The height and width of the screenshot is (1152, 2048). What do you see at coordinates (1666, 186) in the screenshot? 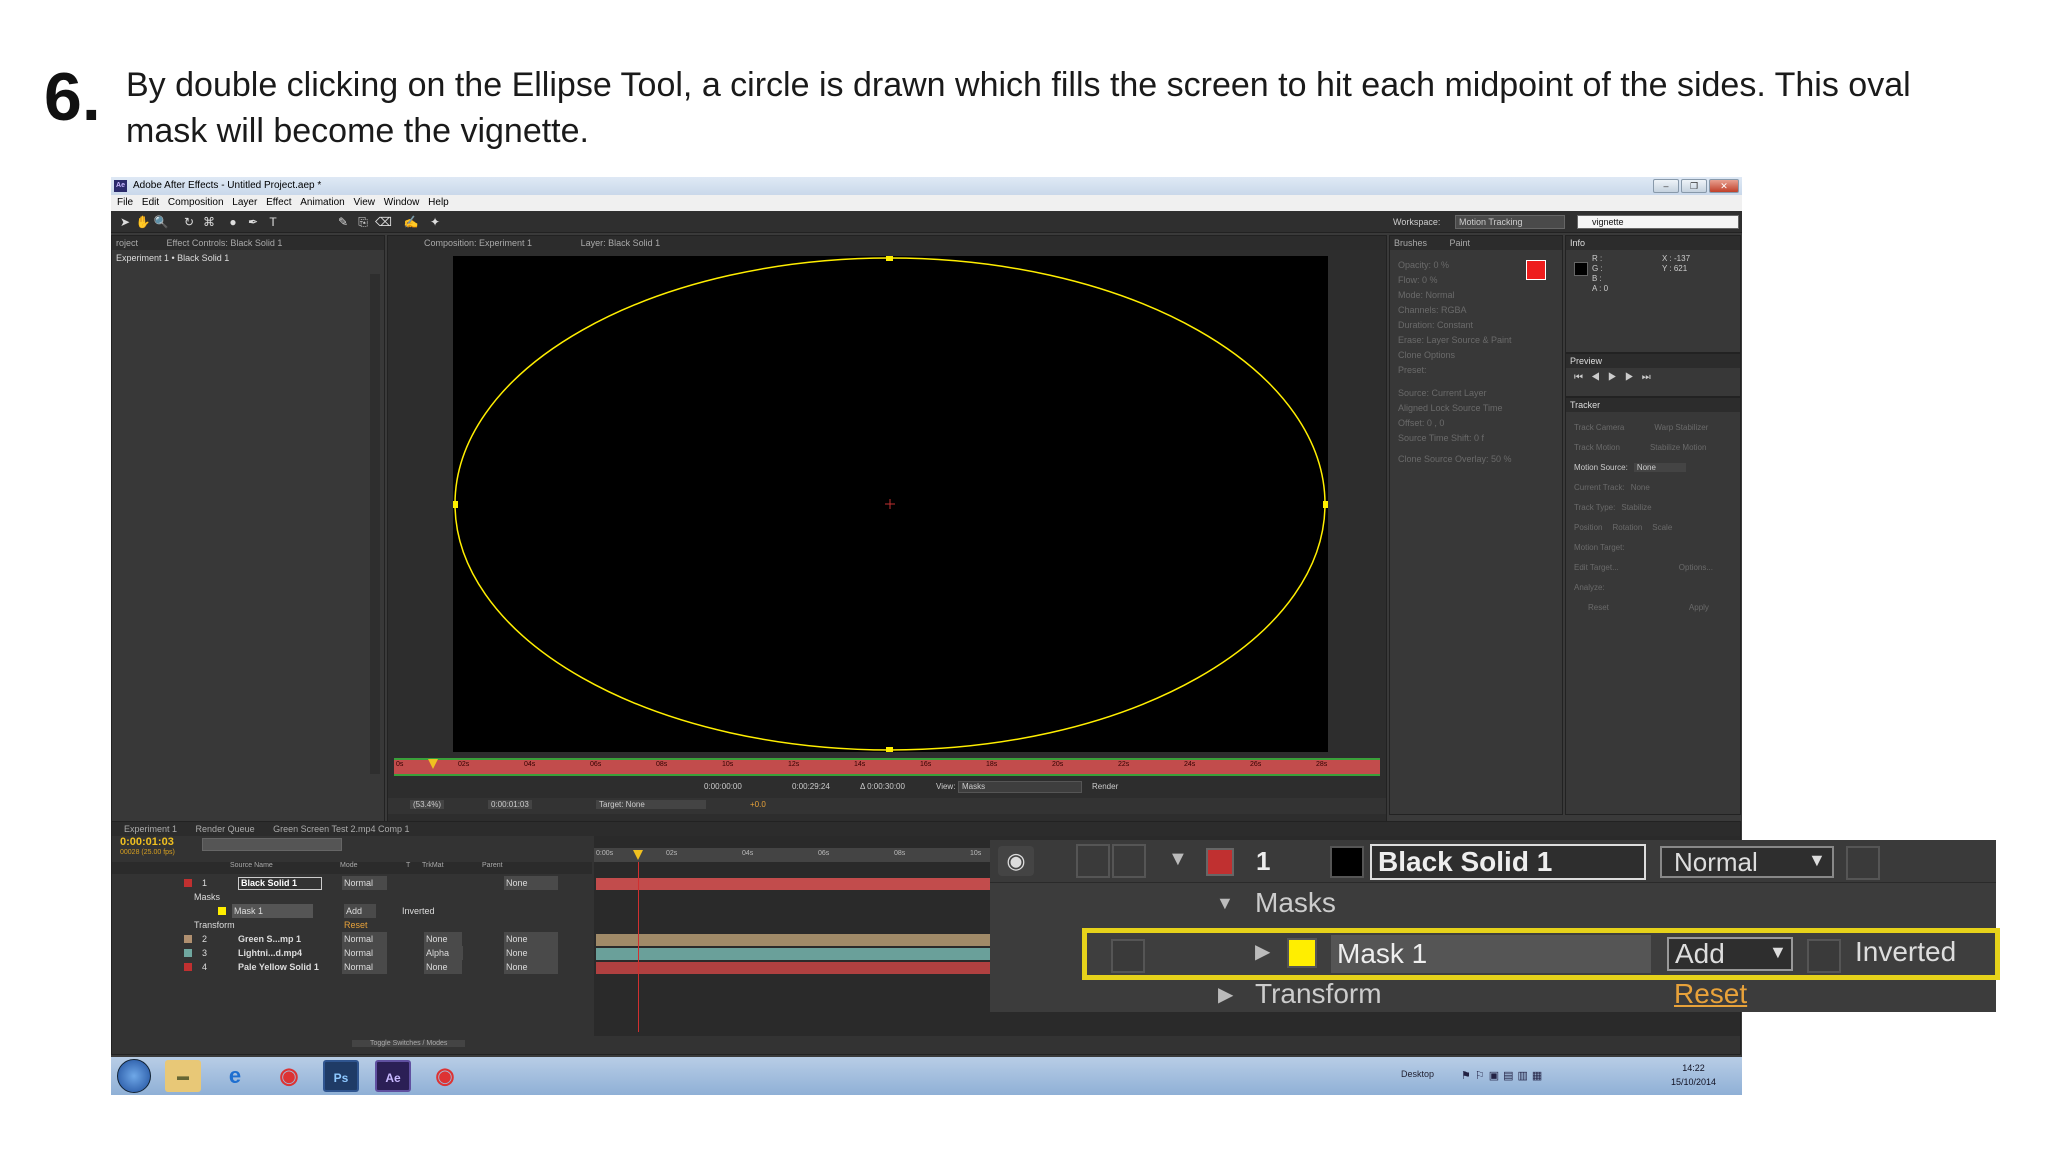
I see `minimize-button: –` at bounding box center [1666, 186].